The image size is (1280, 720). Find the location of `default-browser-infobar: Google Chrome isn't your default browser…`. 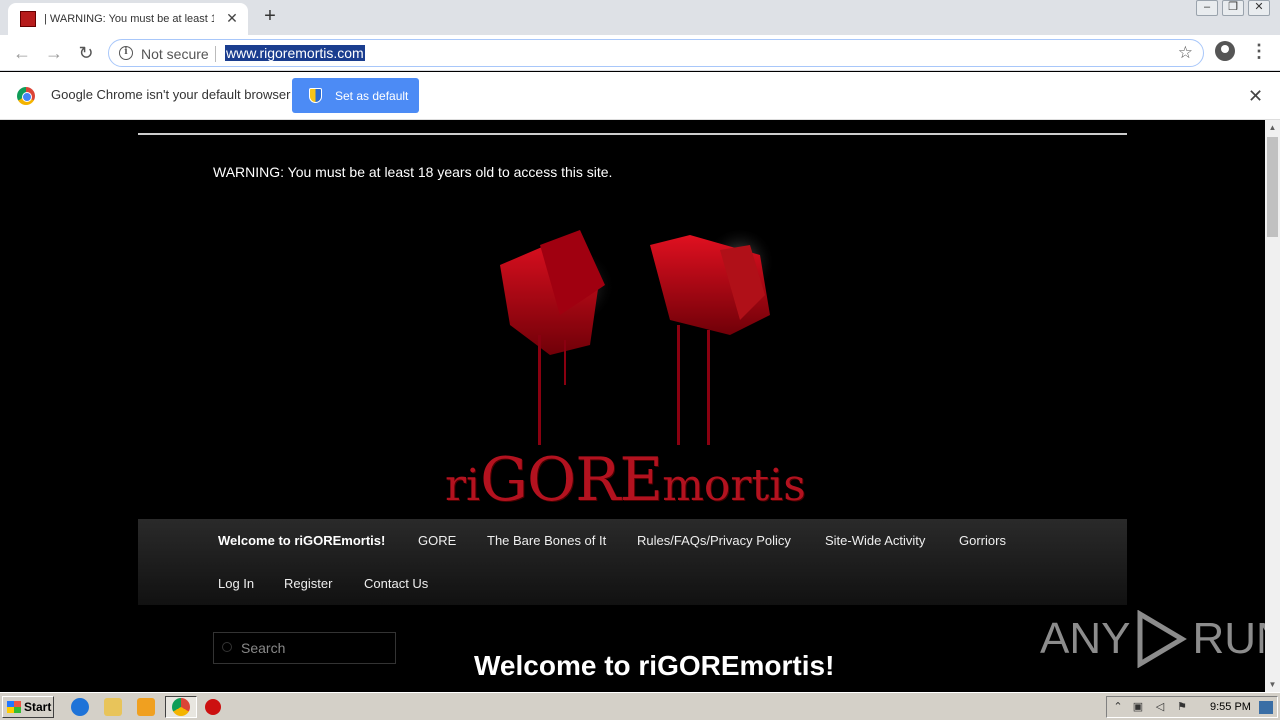

default-browser-infobar: Google Chrome isn't your default browser… is located at coordinates (640, 96).